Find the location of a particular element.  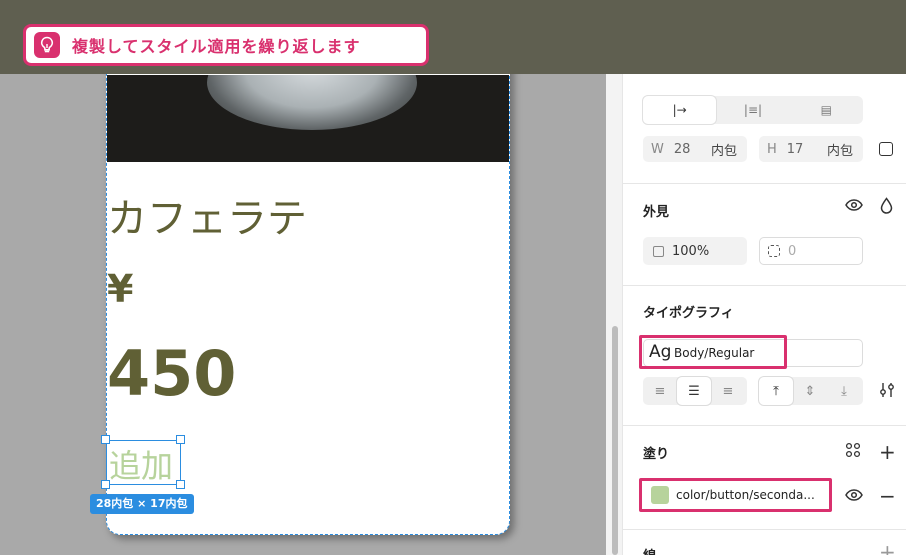

resize-handle-bottom-left is located at coordinates (105, 484).